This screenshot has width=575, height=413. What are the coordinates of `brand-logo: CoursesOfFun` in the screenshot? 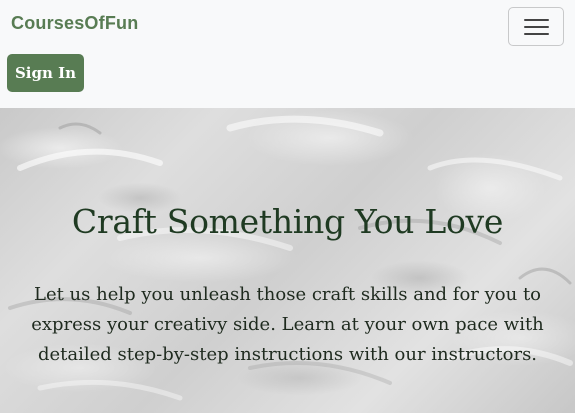 It's located at (74, 23).